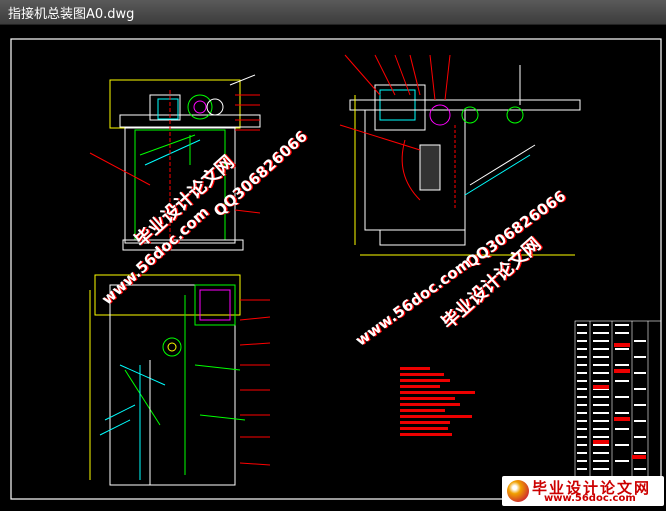 Image resolution: width=666 pixels, height=511 pixels. I want to click on side-view, so click(460, 155).